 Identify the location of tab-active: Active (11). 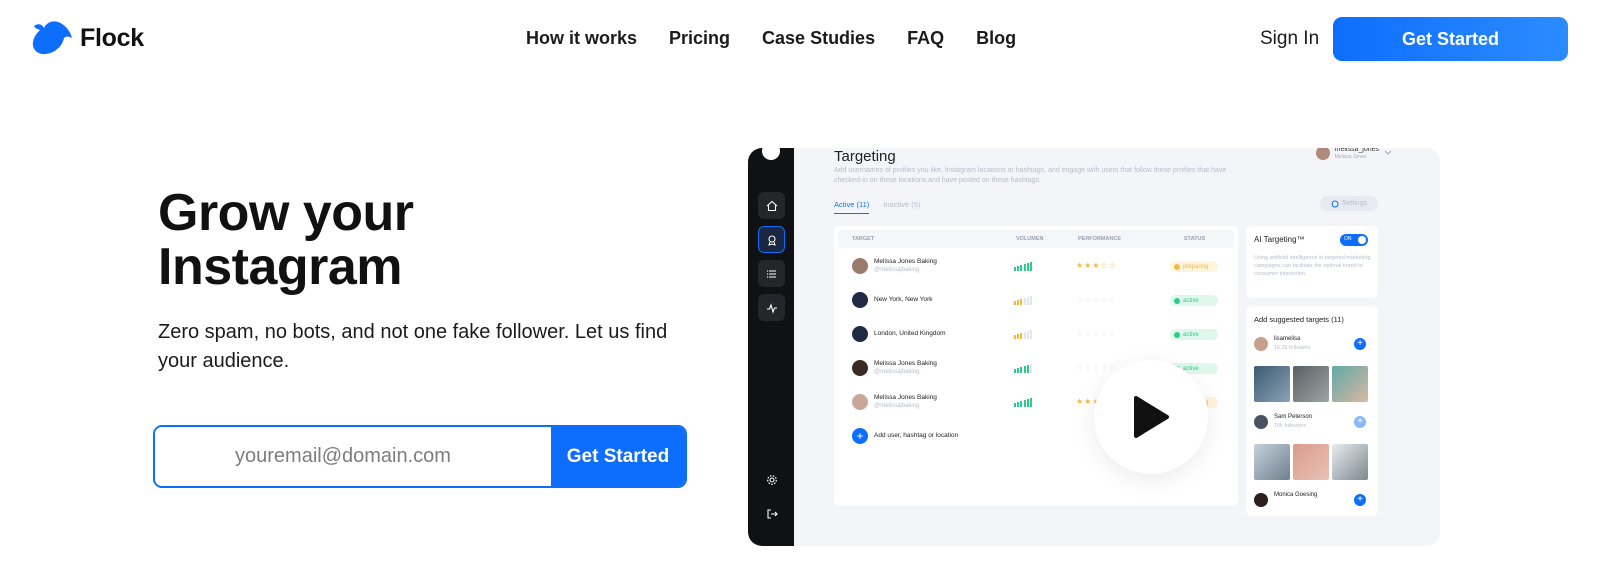
(852, 207).